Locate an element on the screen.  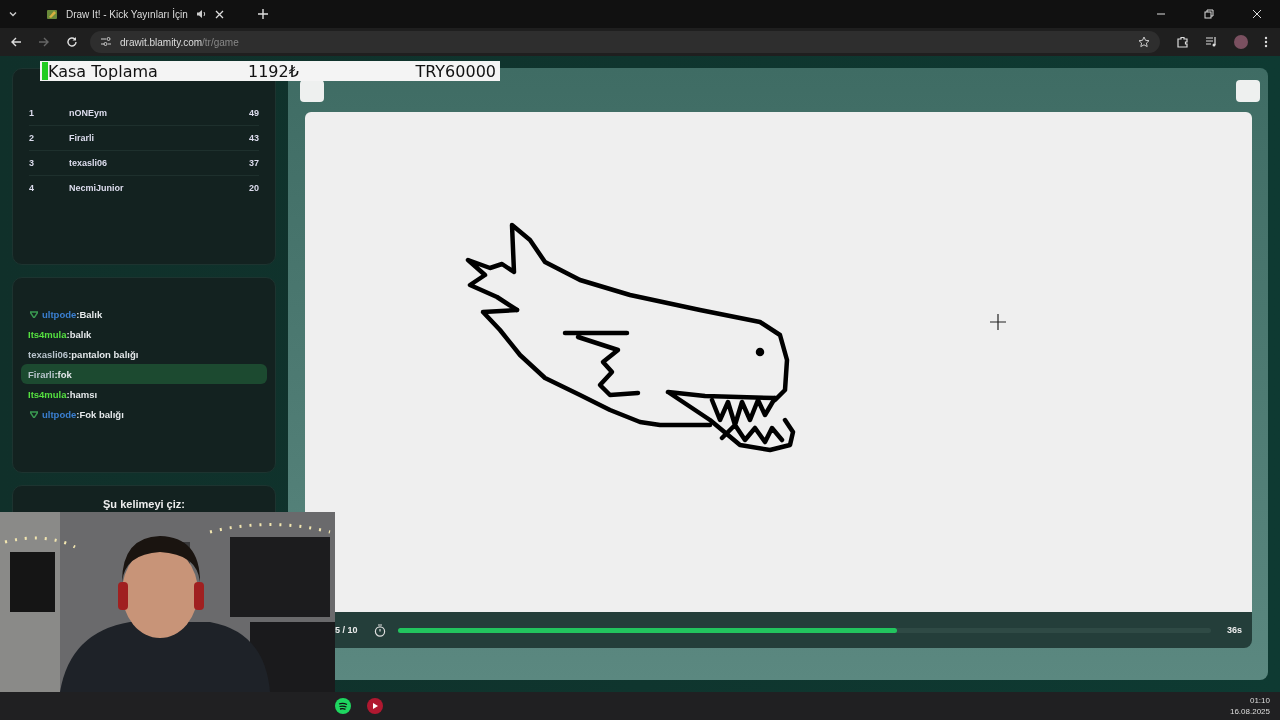
player-score: 20 is located at coordinates (254, 188).